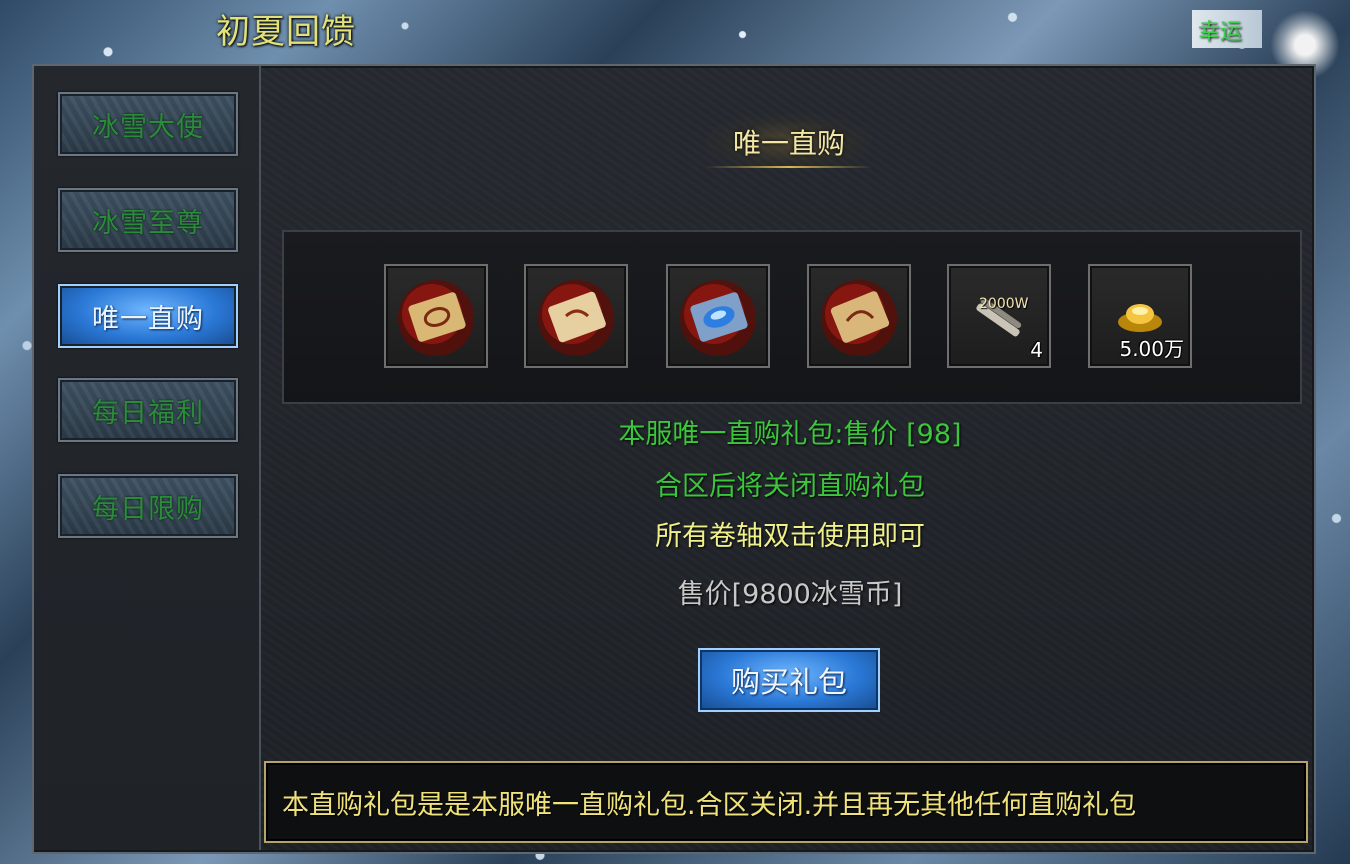 The image size is (1350, 864). I want to click on merge-close-line: 合区后将关闭直购礼包, so click(790, 486).